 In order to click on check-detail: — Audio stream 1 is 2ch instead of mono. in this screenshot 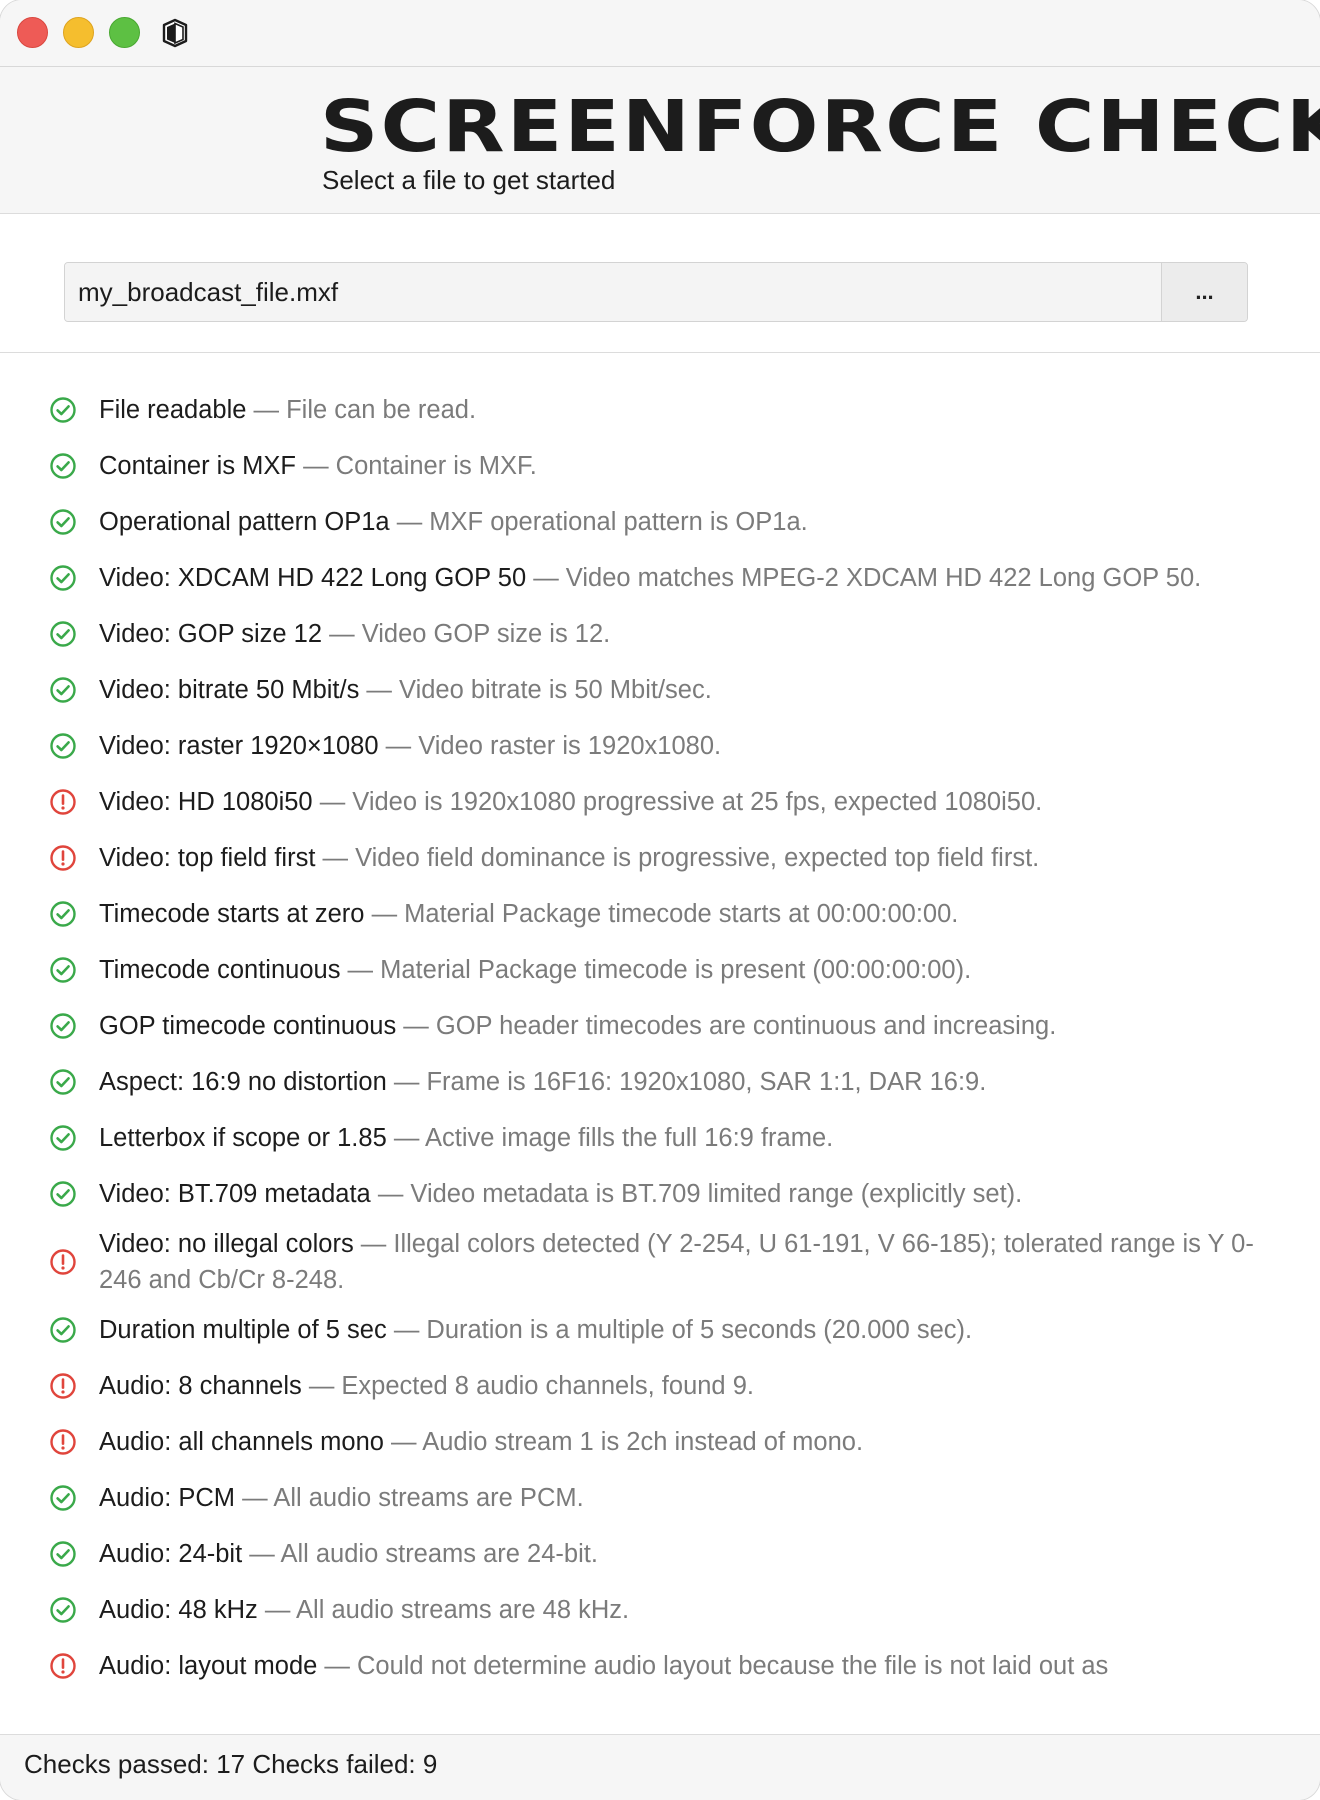, I will do `click(623, 1442)`.